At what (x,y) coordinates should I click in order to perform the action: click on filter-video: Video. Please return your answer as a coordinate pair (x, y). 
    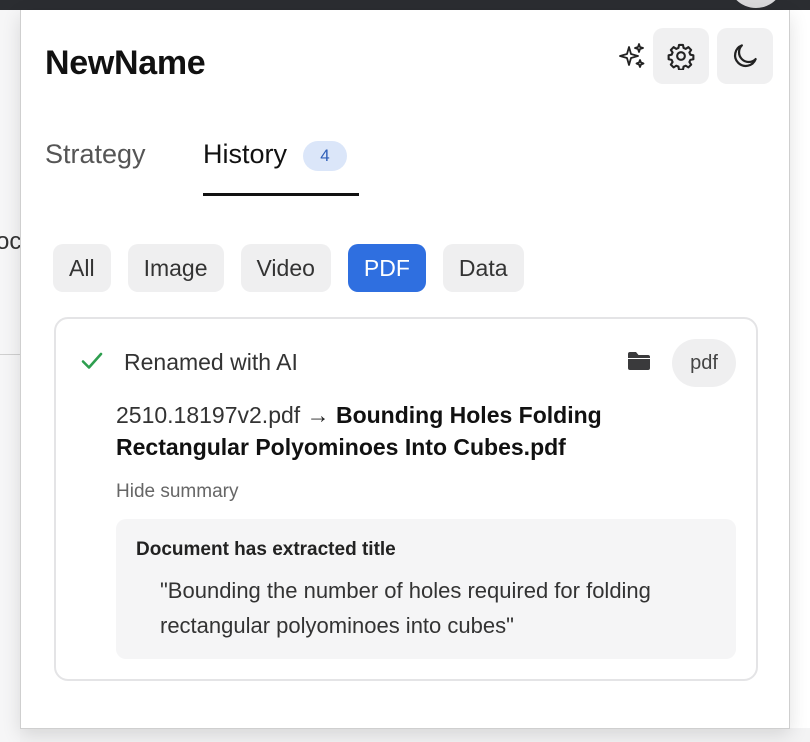
    Looking at the image, I should click on (285, 268).